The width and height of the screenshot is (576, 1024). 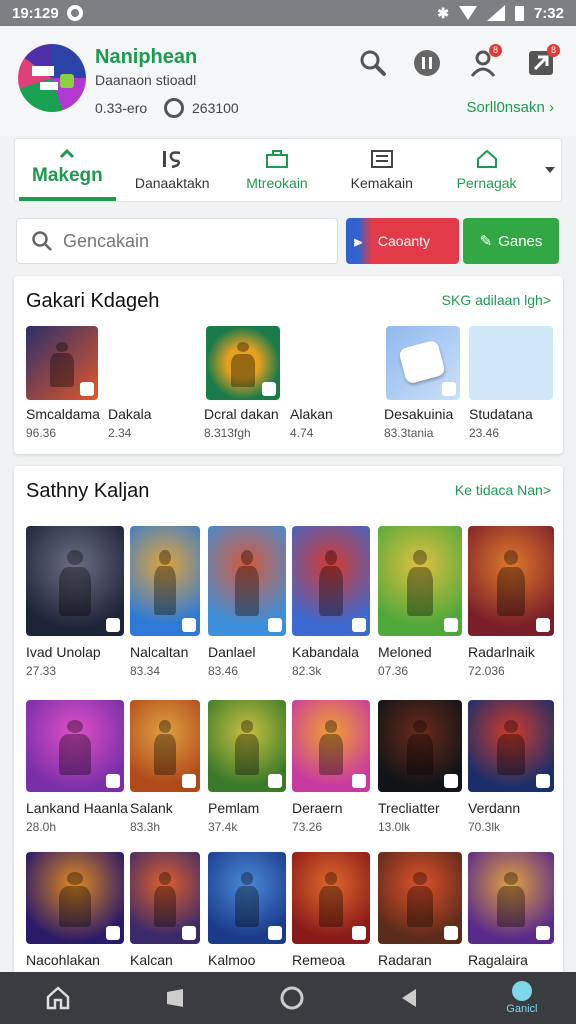 I want to click on item-title: Dcral dakan, so click(x=241, y=414).